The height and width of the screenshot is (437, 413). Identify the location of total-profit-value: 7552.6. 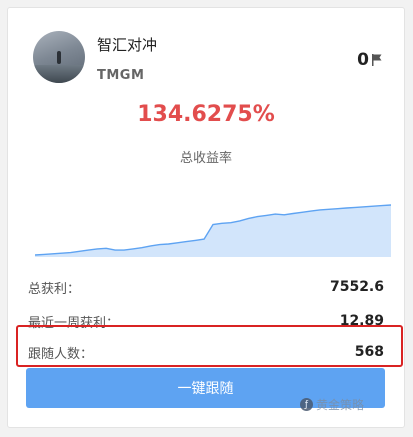
(356, 287).